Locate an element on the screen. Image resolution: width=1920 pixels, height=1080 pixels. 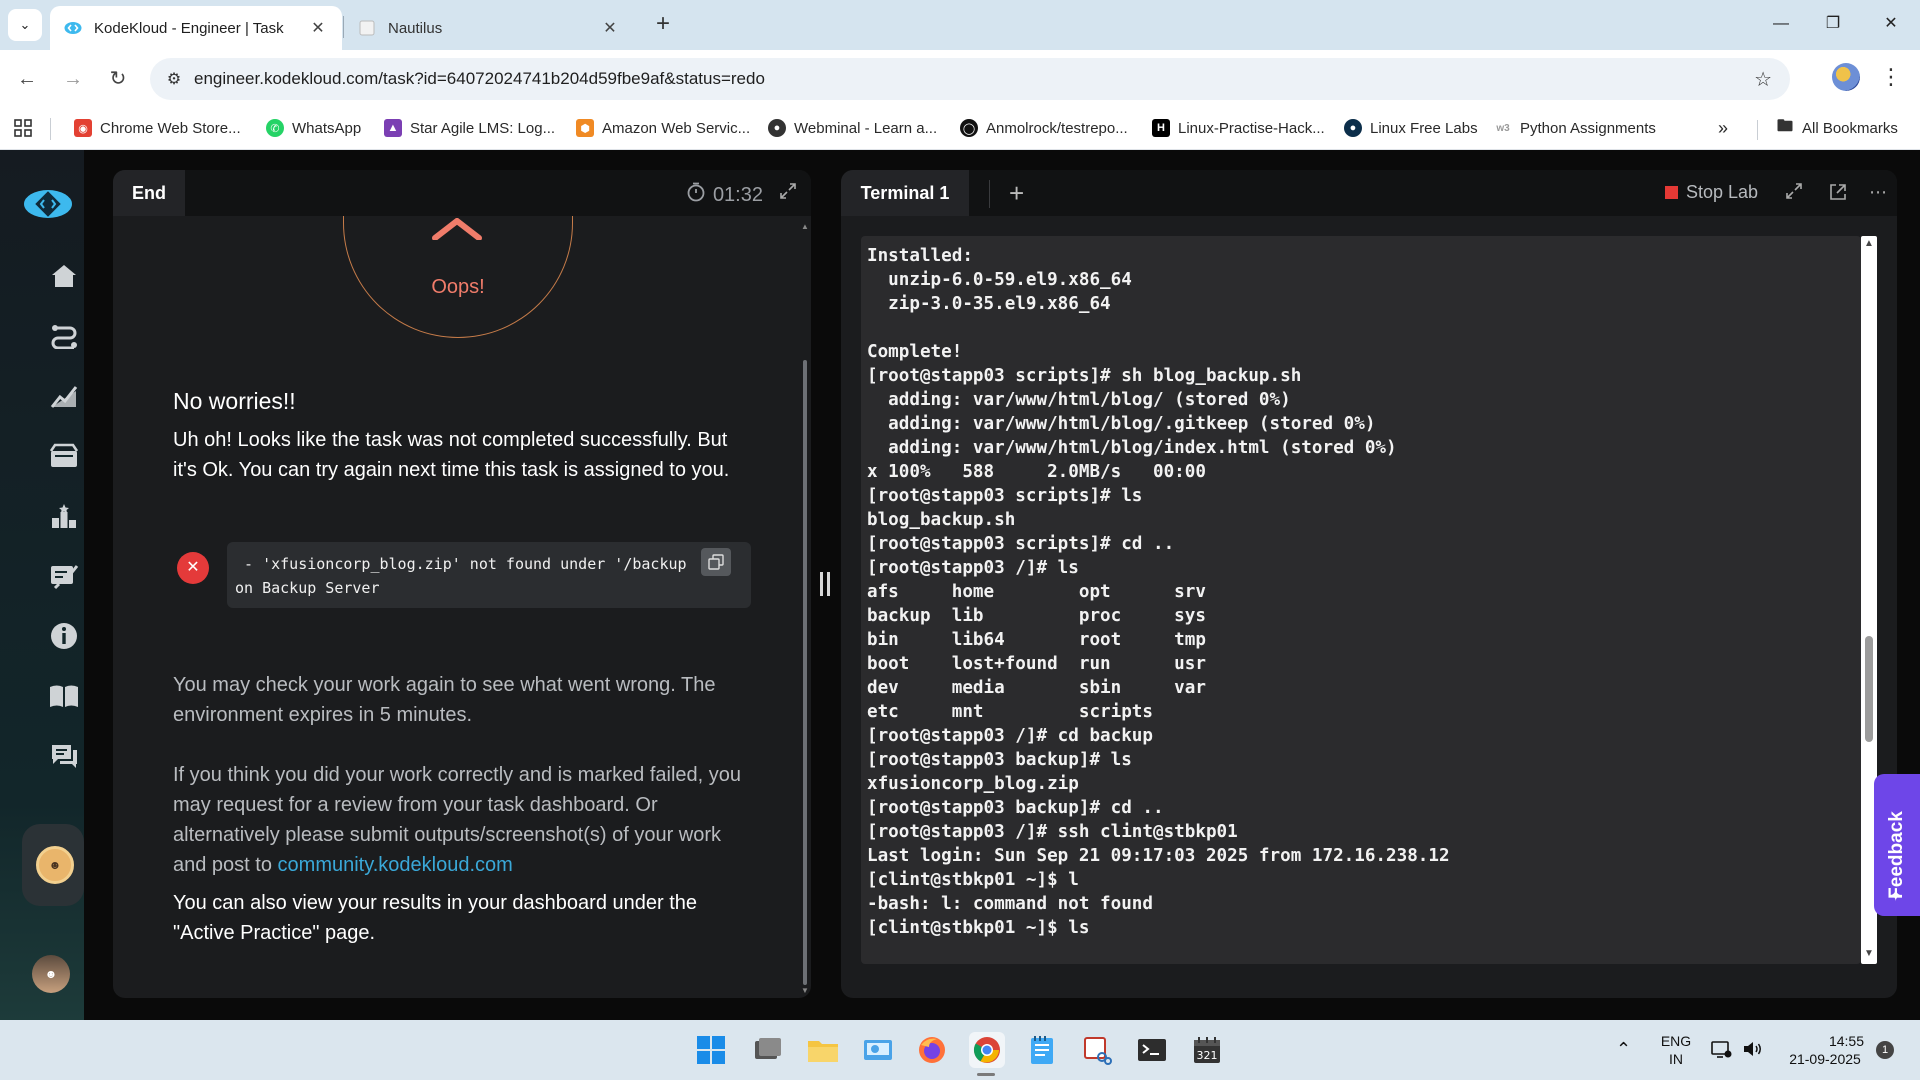
add-terminal-icon: + is located at coordinates (1016, 193).